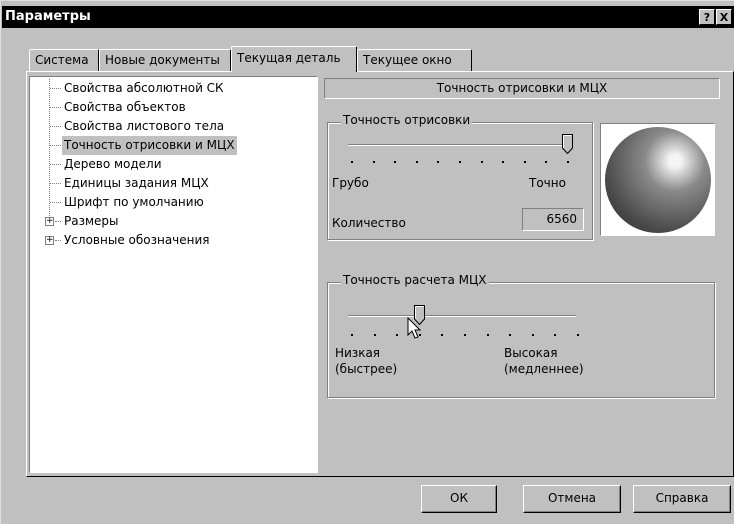 Image resolution: width=734 pixels, height=524 pixels. I want to click on render-max-label: Точно, so click(547, 183).